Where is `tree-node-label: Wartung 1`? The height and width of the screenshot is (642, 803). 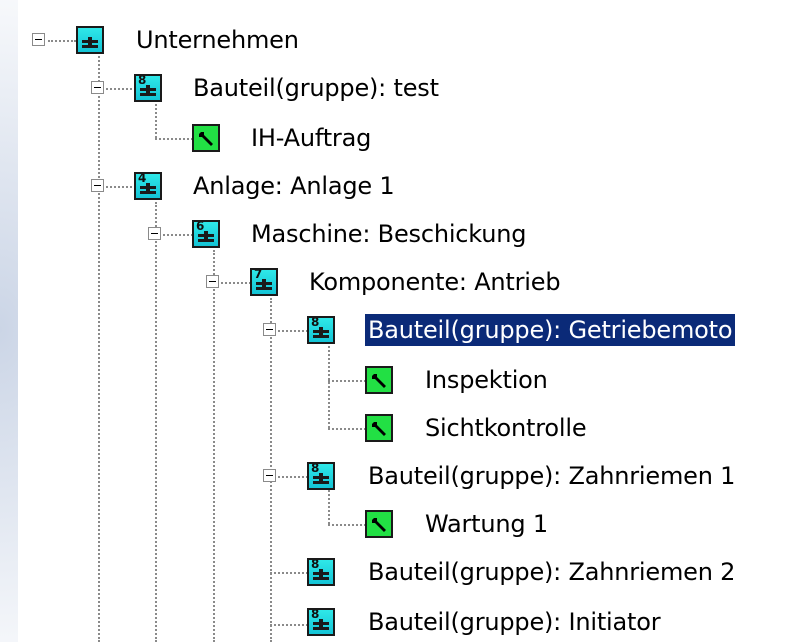
tree-node-label: Wartung 1 is located at coordinates (486, 524).